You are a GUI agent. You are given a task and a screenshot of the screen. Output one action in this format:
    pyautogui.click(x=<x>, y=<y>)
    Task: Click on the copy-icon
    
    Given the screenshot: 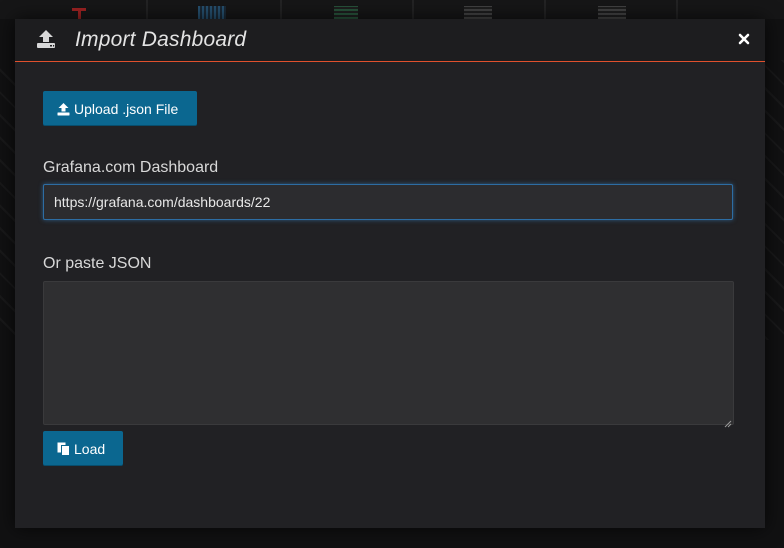 What is the action you would take?
    pyautogui.click(x=63, y=449)
    